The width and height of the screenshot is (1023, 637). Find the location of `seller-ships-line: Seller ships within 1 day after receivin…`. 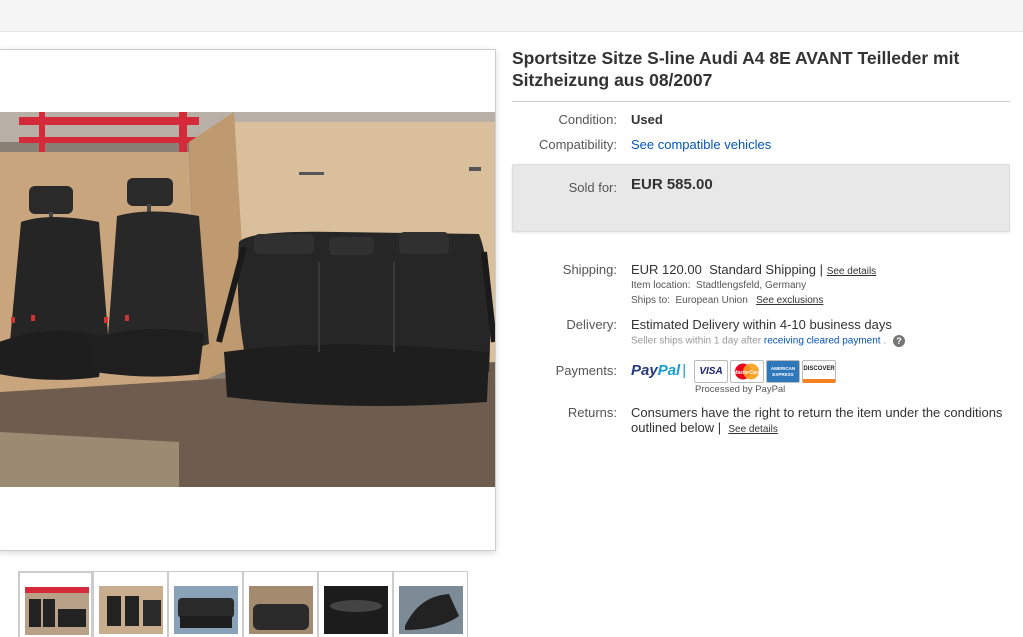

seller-ships-line: Seller ships within 1 day after receivin… is located at coordinates (768, 341).